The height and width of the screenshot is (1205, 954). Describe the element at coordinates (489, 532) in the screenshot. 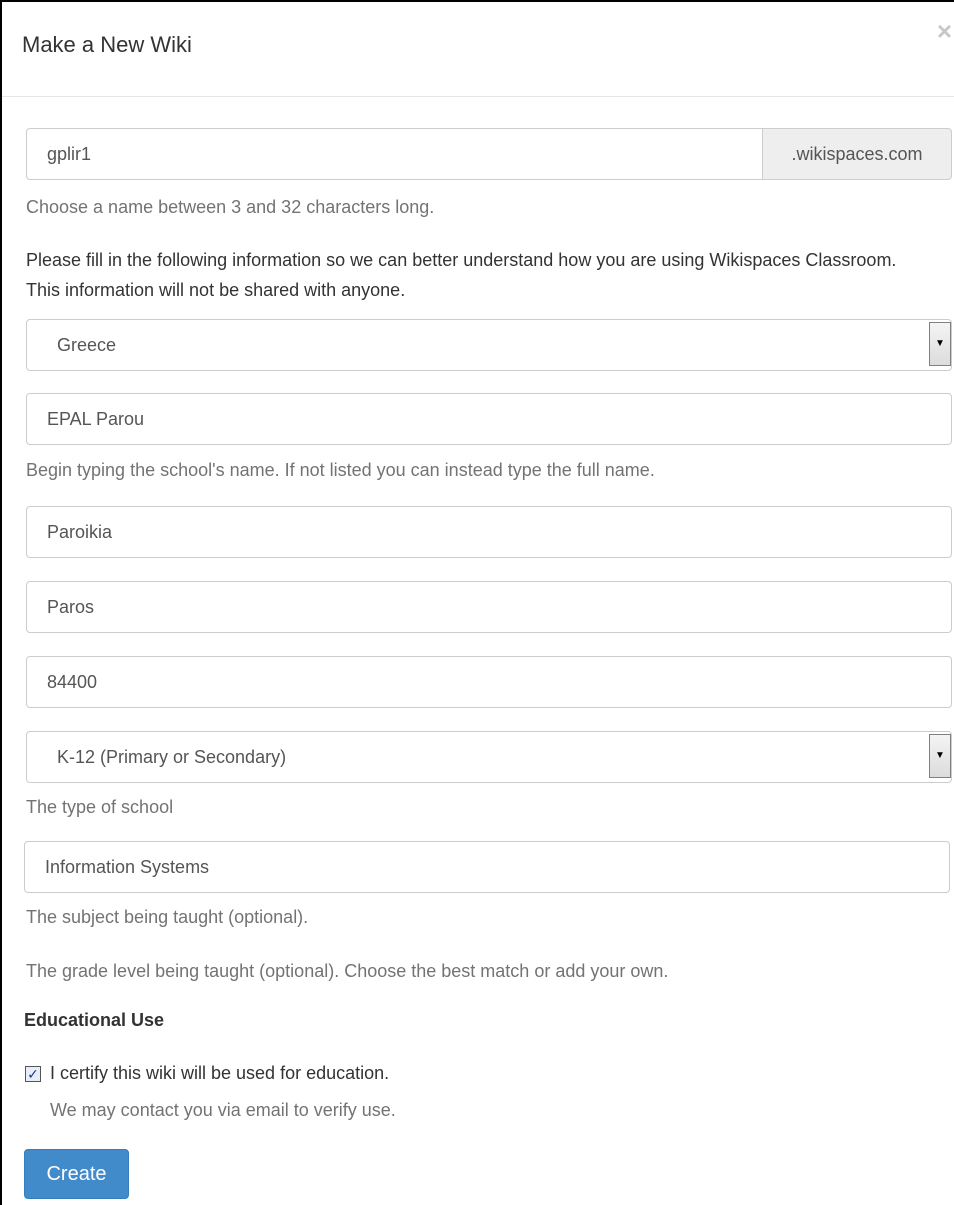

I see `city-input: Paroikia` at that location.